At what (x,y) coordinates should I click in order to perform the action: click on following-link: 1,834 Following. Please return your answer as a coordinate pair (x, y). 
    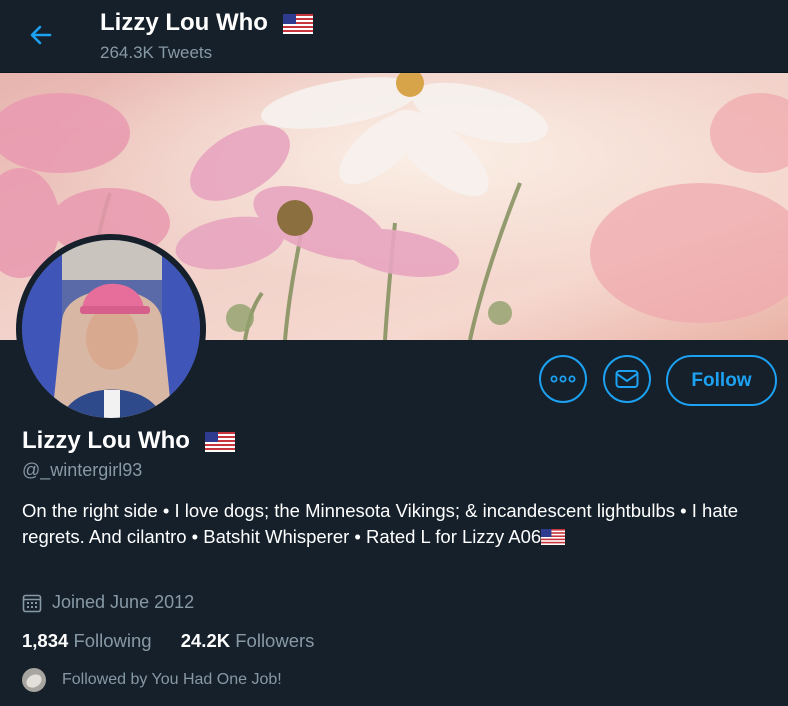
    Looking at the image, I should click on (101, 640).